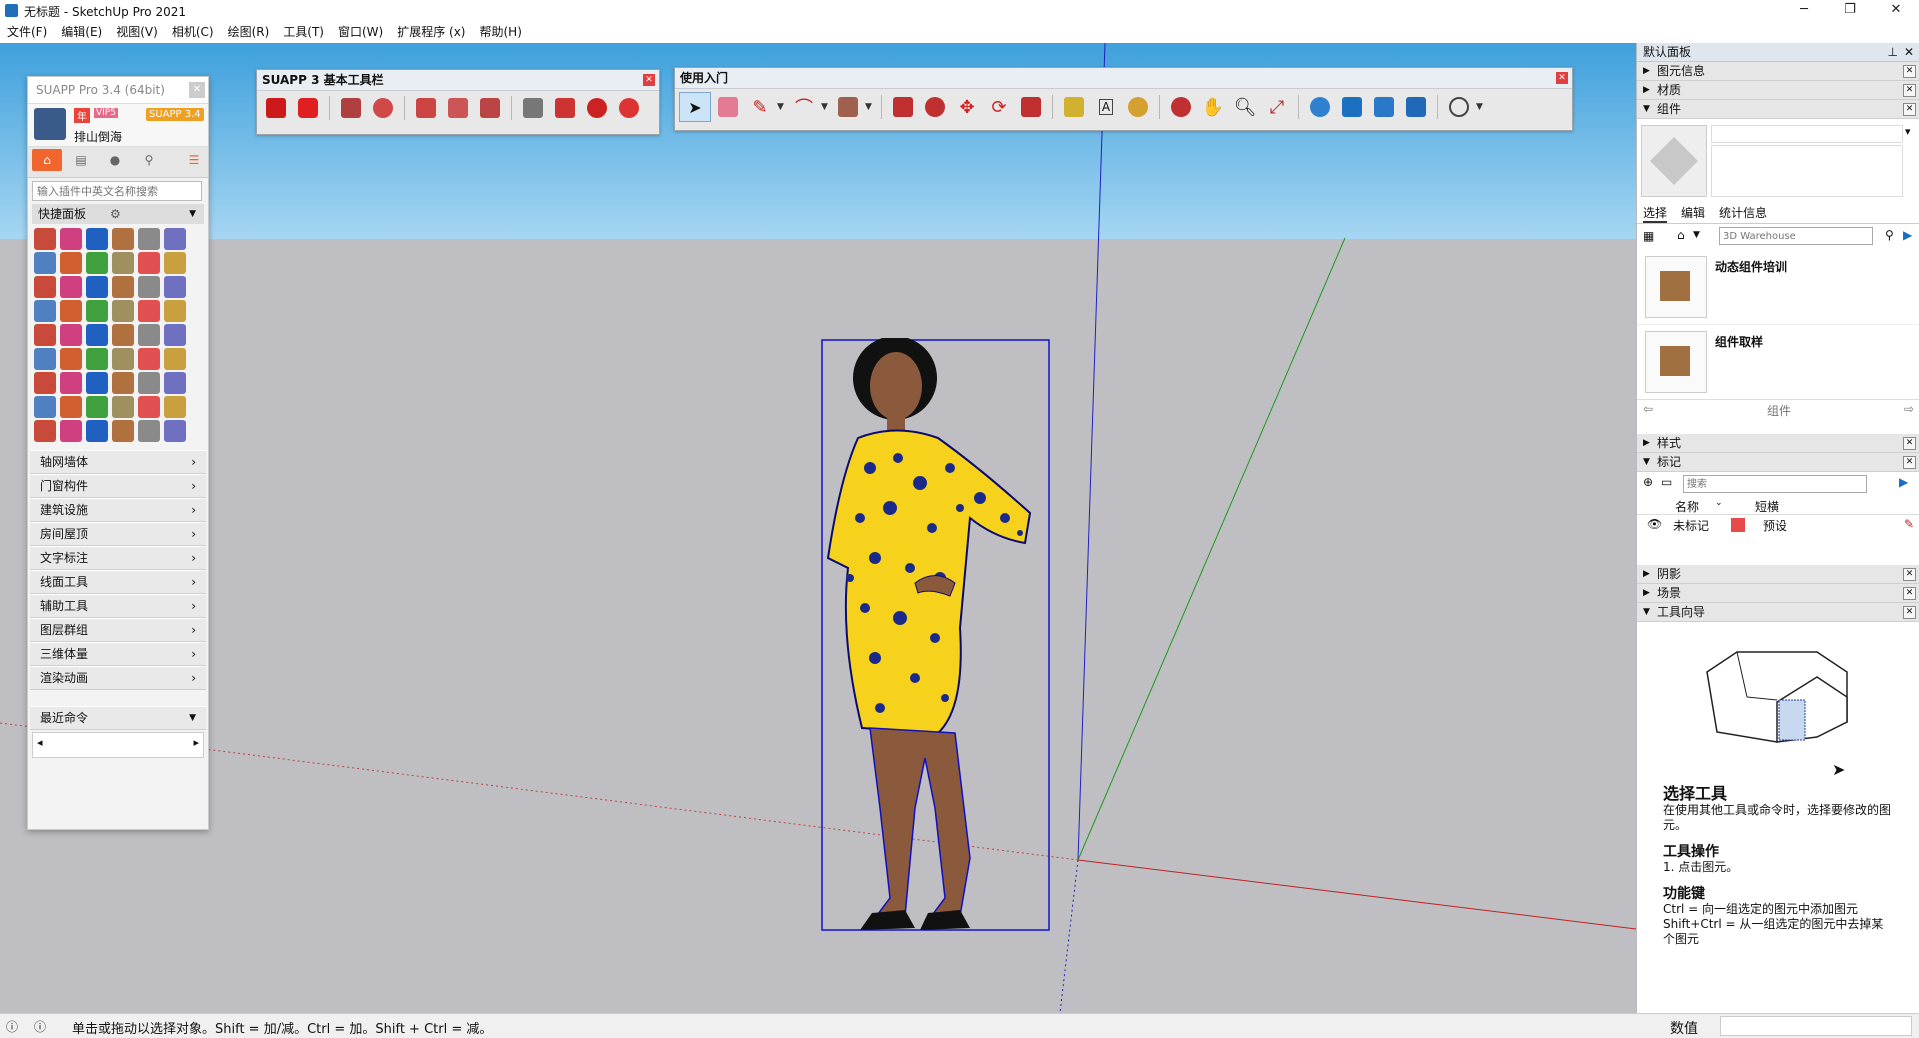 The image size is (1919, 1038). What do you see at coordinates (1074, 107) in the screenshot?
I see `tape-measure-icon` at bounding box center [1074, 107].